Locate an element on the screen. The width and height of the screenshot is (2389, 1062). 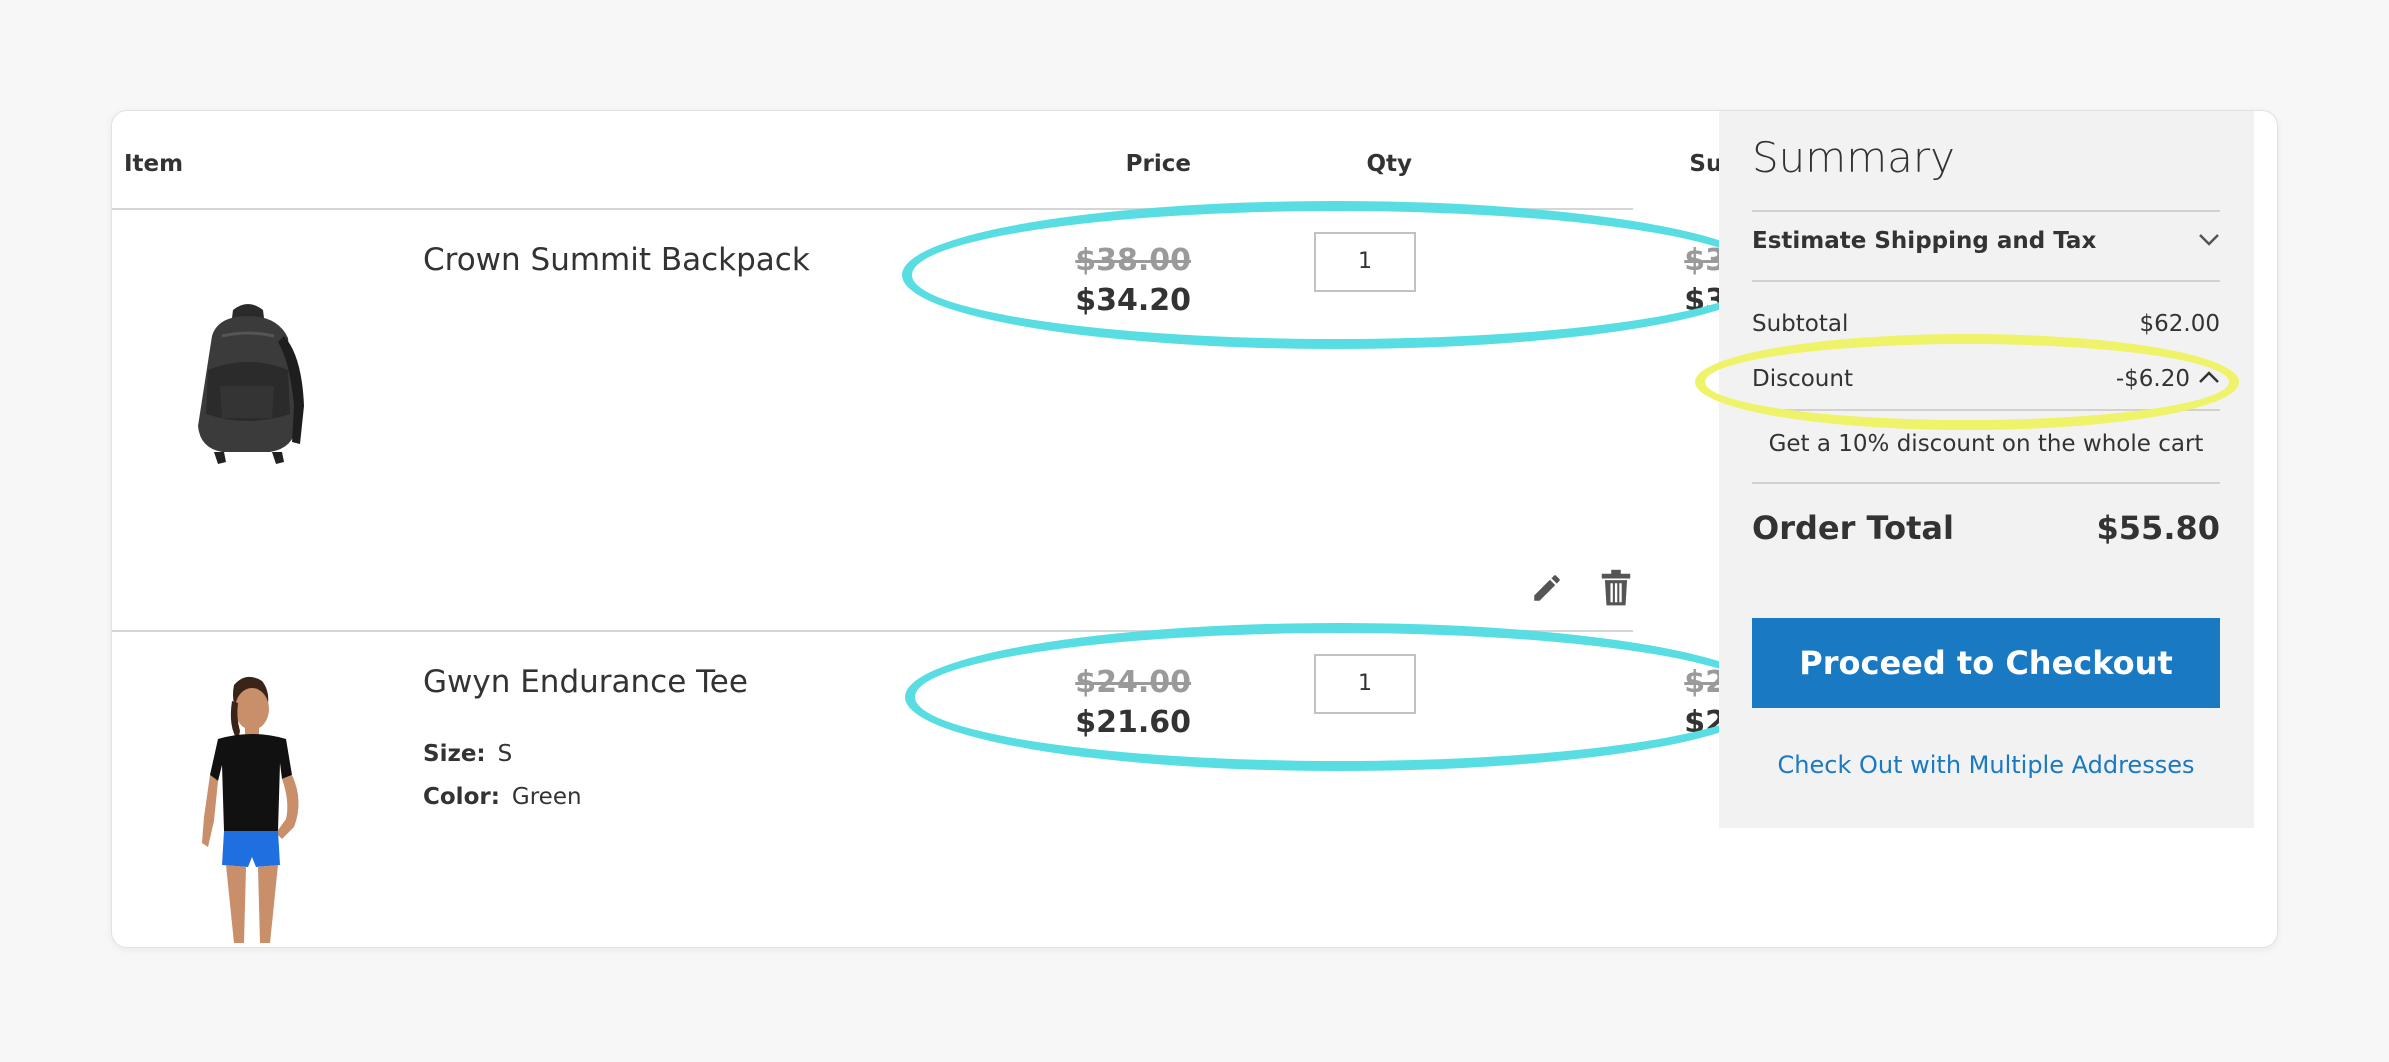
option-value: S is located at coordinates (505, 754).